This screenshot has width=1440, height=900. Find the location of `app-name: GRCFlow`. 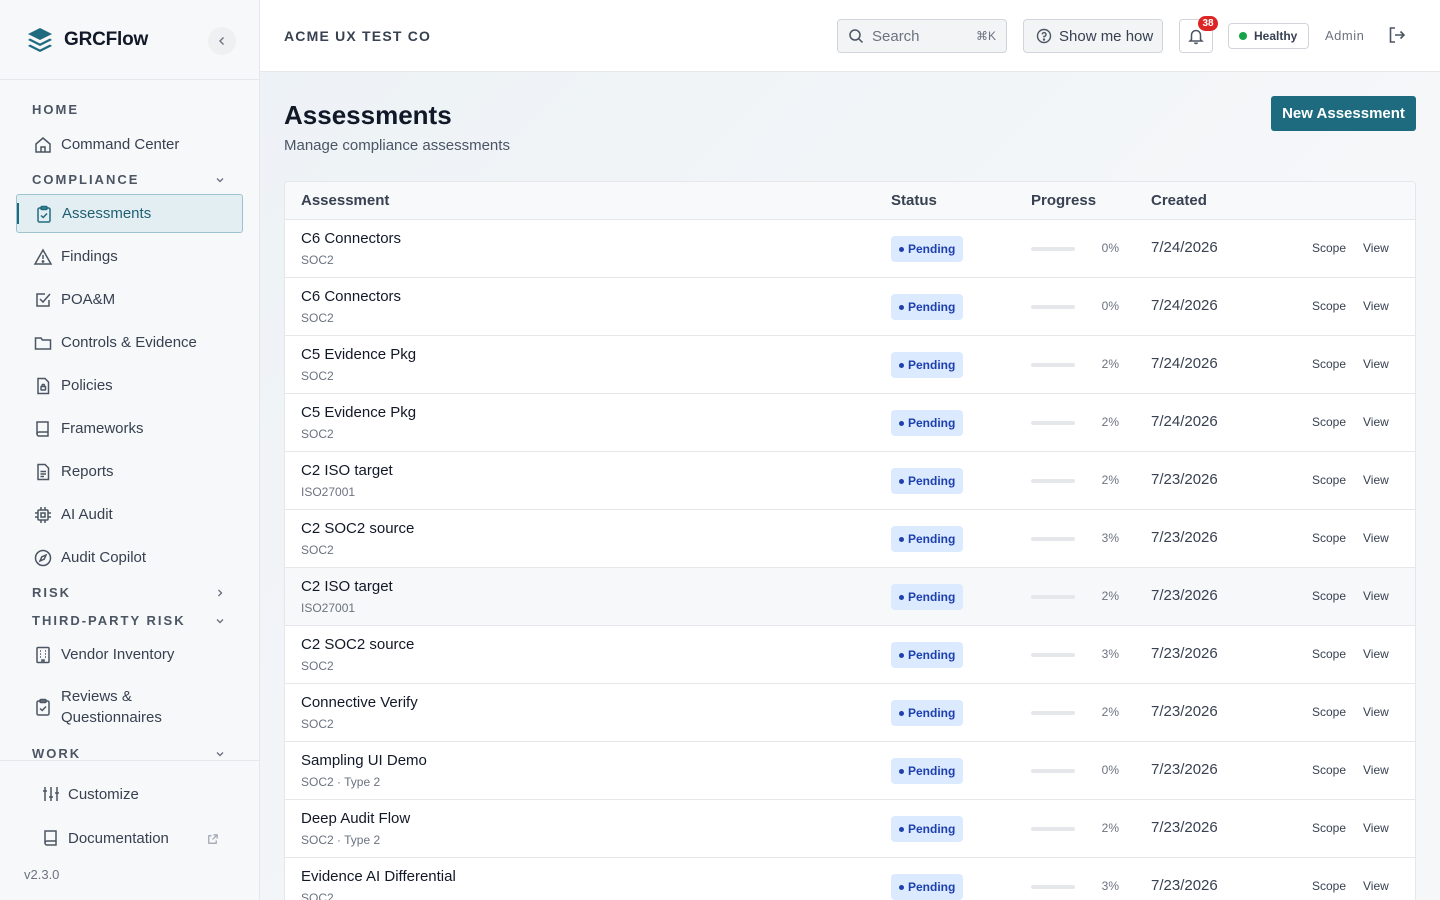

app-name: GRCFlow is located at coordinates (106, 40).